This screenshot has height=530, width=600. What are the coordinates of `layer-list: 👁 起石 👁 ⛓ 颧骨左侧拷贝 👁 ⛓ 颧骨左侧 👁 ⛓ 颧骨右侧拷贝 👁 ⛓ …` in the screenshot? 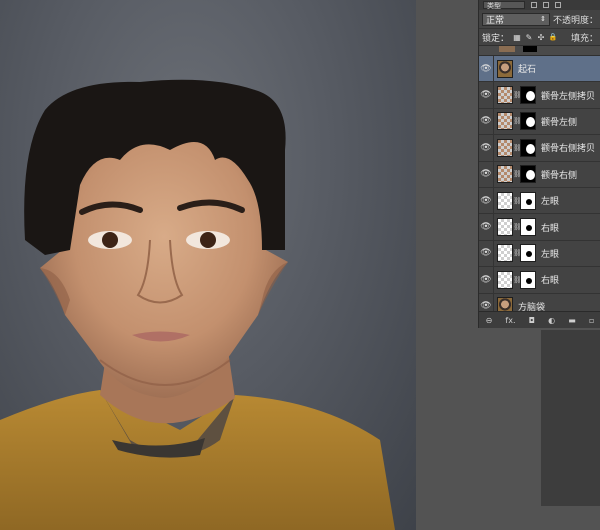 It's located at (539, 187).